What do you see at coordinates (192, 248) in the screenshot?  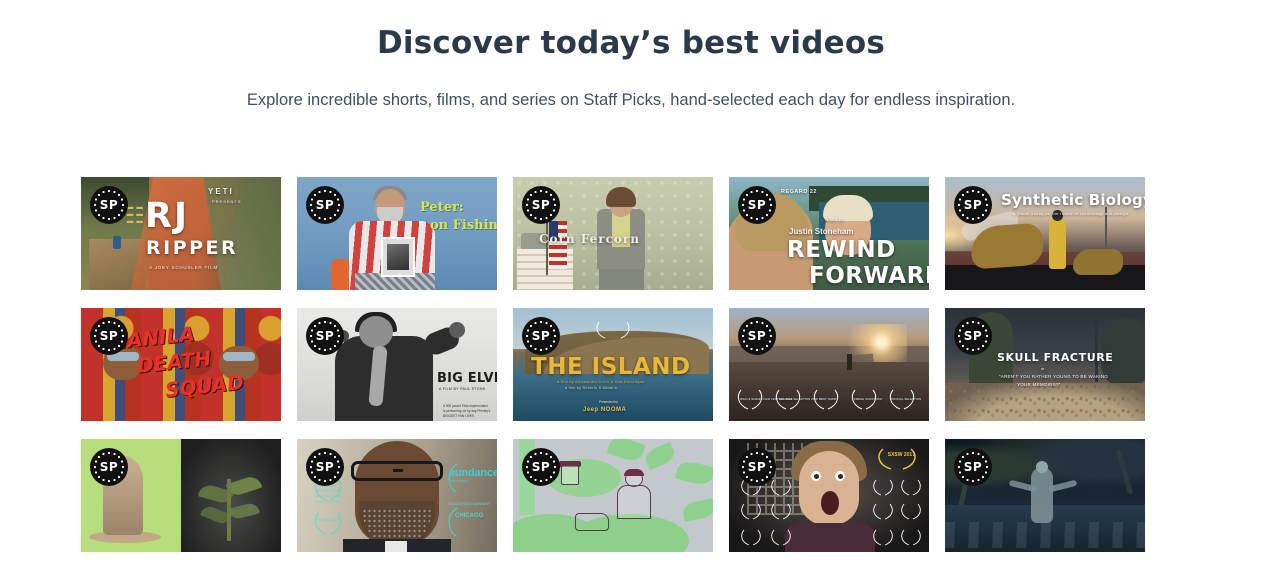 I see `thumbnail-title-2: RIPPER` at bounding box center [192, 248].